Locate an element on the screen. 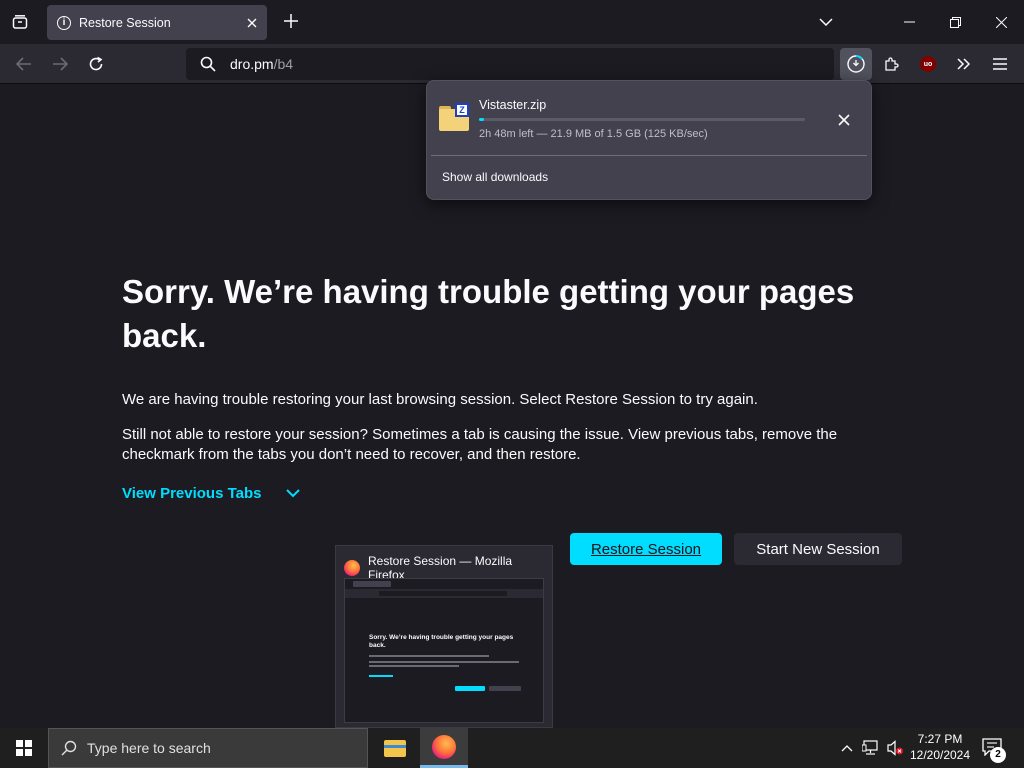  firefox-taskbar-button is located at coordinates (444, 748).